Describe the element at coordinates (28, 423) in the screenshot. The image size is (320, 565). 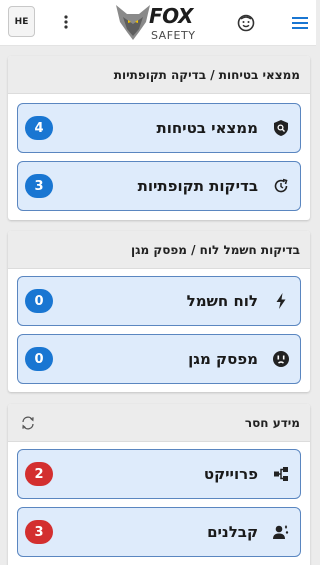
I see `refresh-icon` at that location.